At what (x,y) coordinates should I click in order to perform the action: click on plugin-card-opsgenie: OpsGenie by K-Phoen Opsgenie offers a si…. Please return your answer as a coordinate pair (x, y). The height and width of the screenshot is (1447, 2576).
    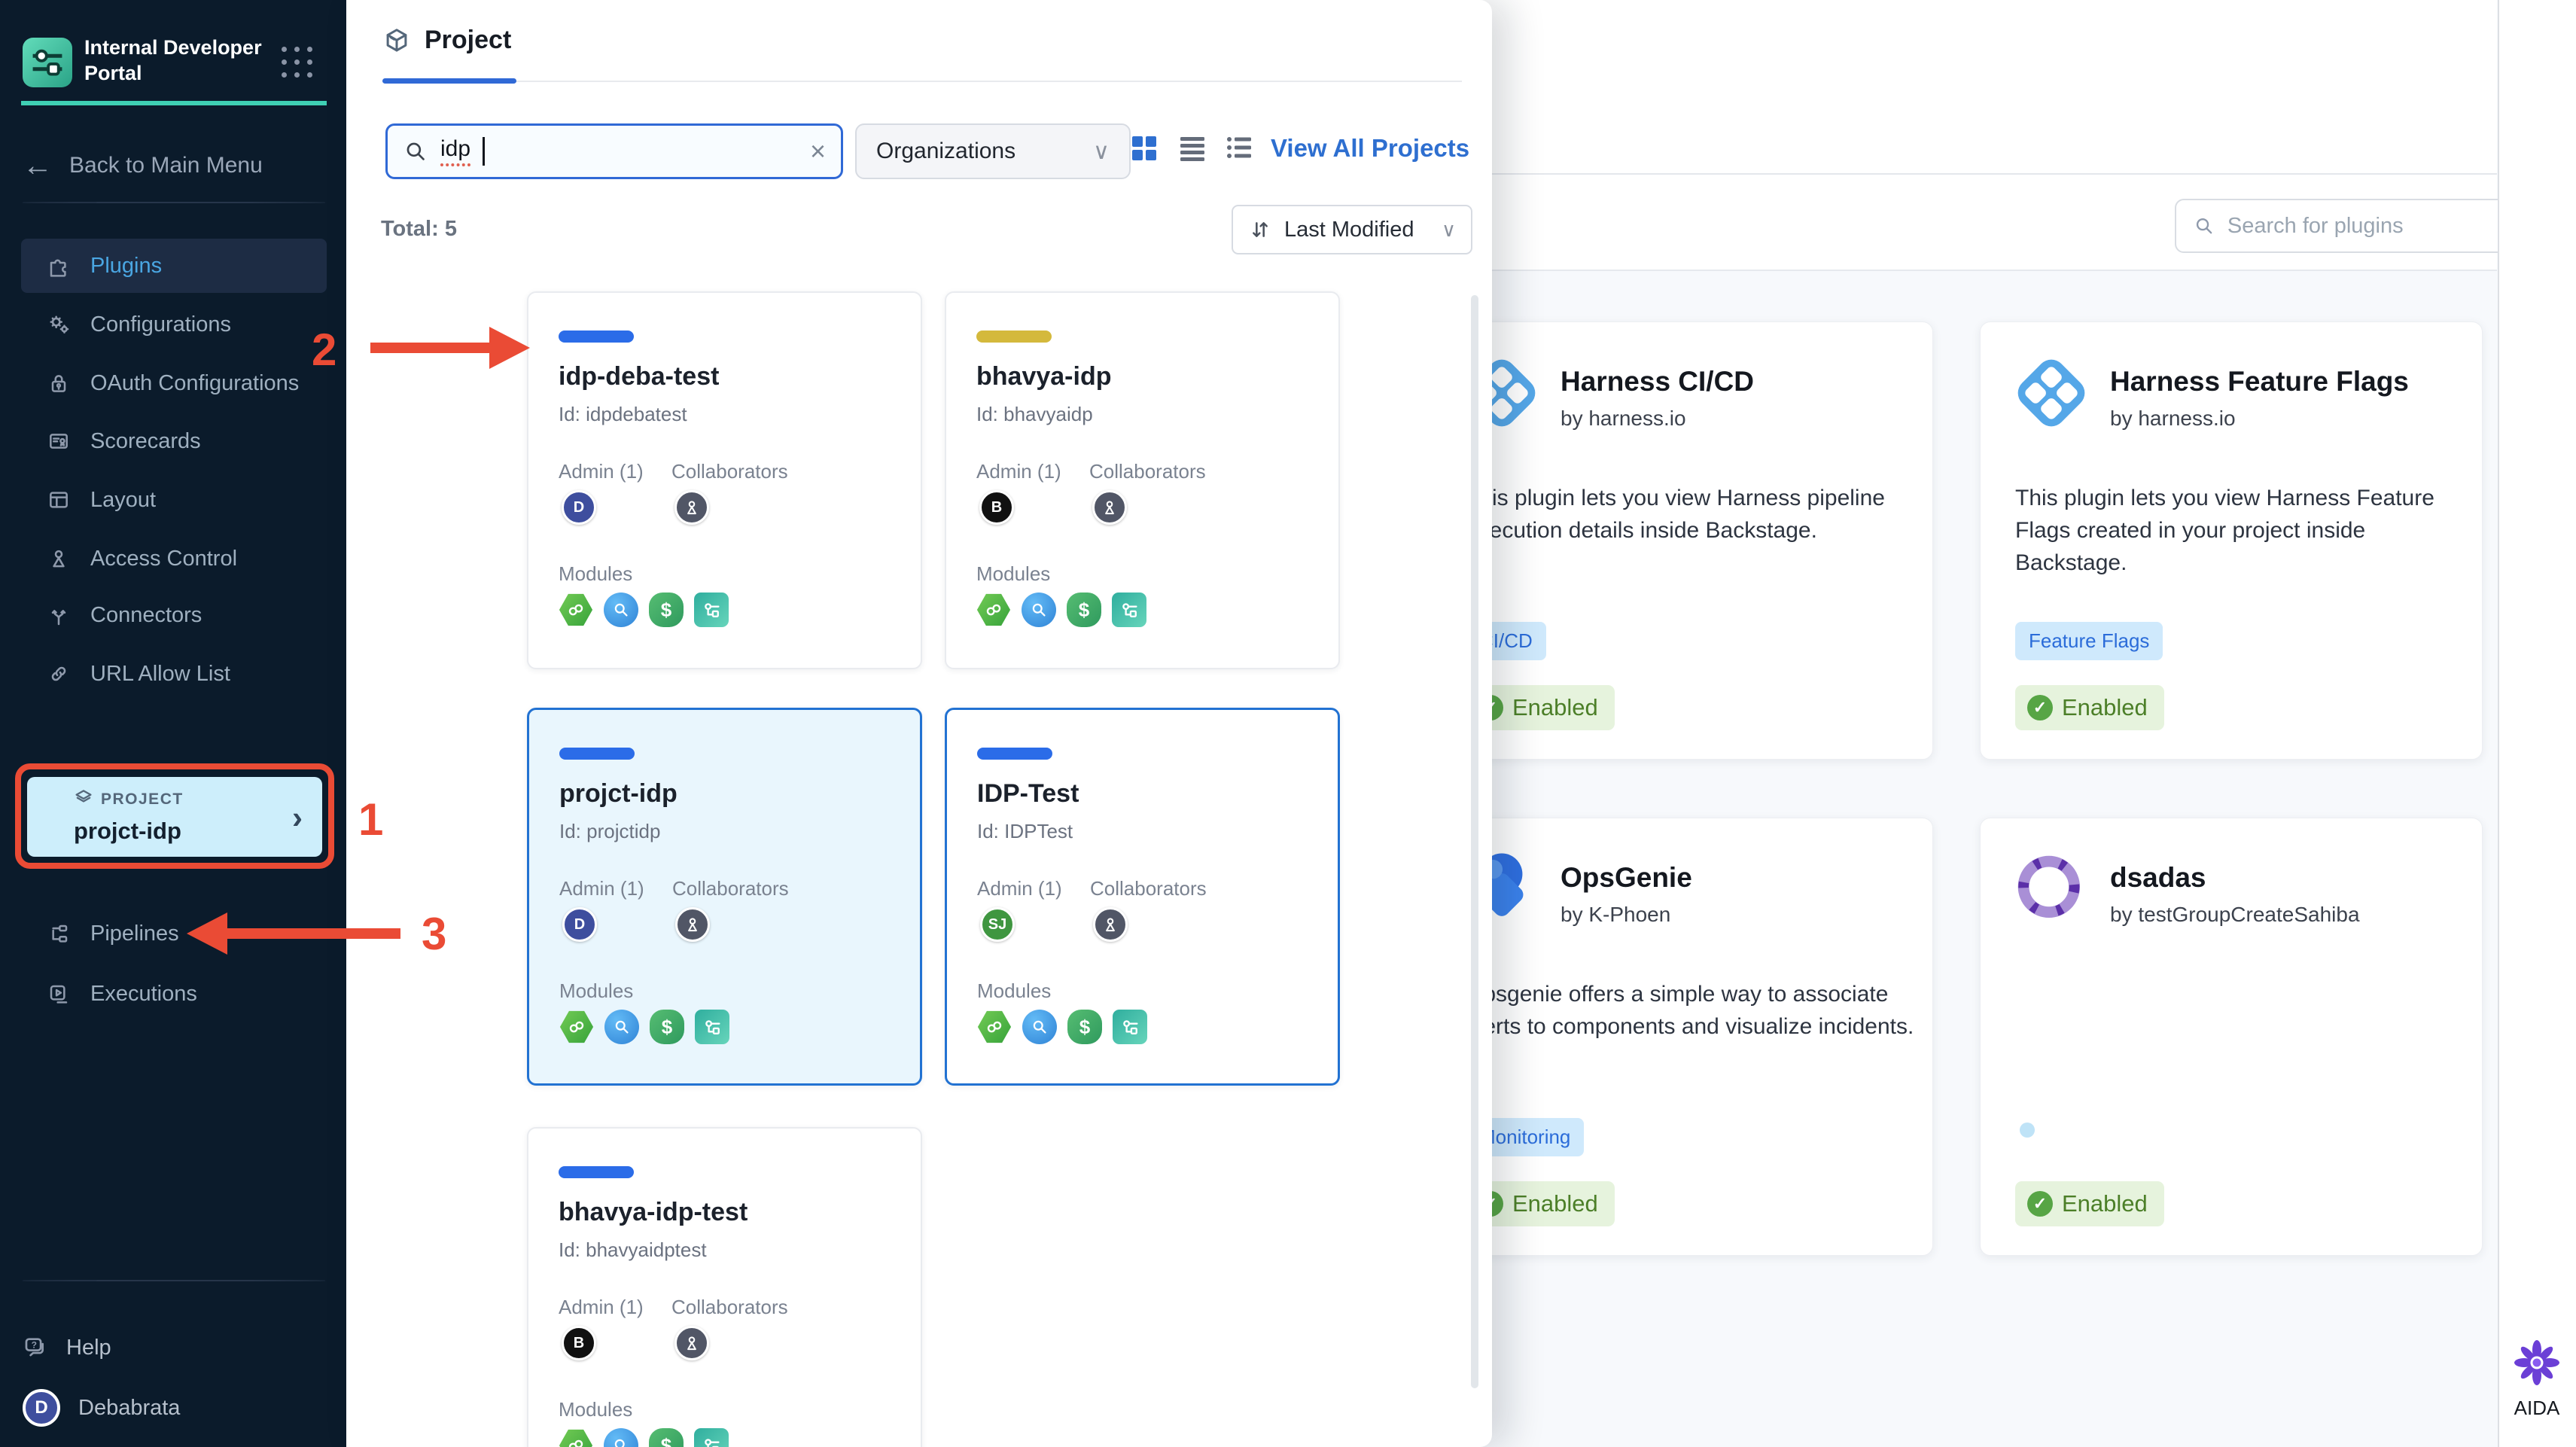
    Looking at the image, I should click on (1682, 1037).